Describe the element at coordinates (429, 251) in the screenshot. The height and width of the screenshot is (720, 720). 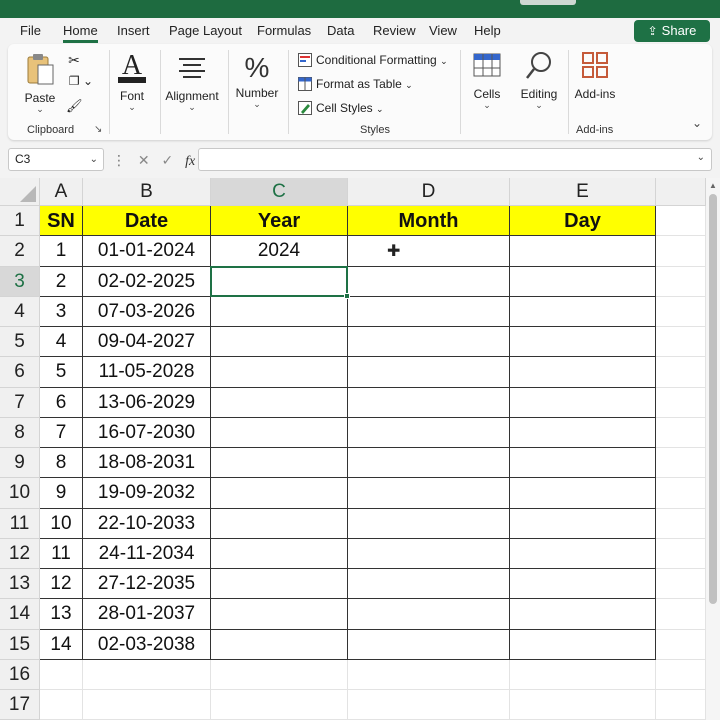
I see `cell-d2` at that location.